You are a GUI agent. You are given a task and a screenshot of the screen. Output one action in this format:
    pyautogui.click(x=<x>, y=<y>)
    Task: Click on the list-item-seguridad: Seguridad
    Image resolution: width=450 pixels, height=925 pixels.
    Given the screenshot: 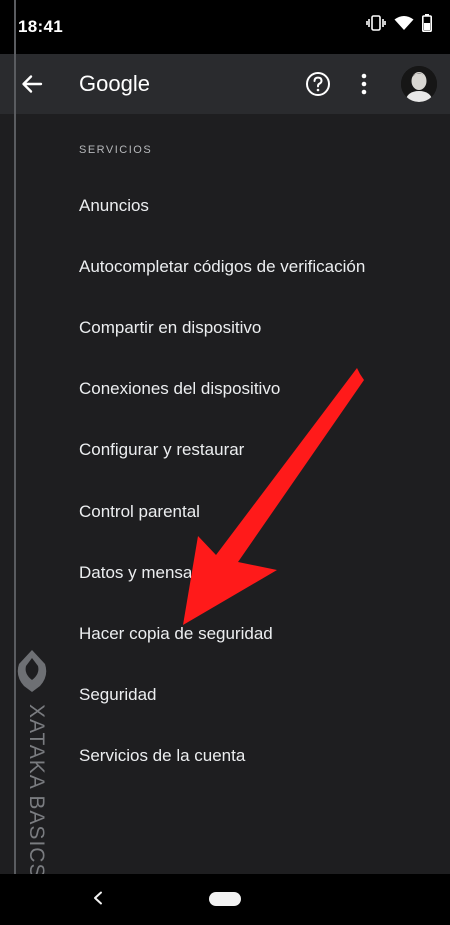 What is the action you would take?
    pyautogui.click(x=225, y=695)
    